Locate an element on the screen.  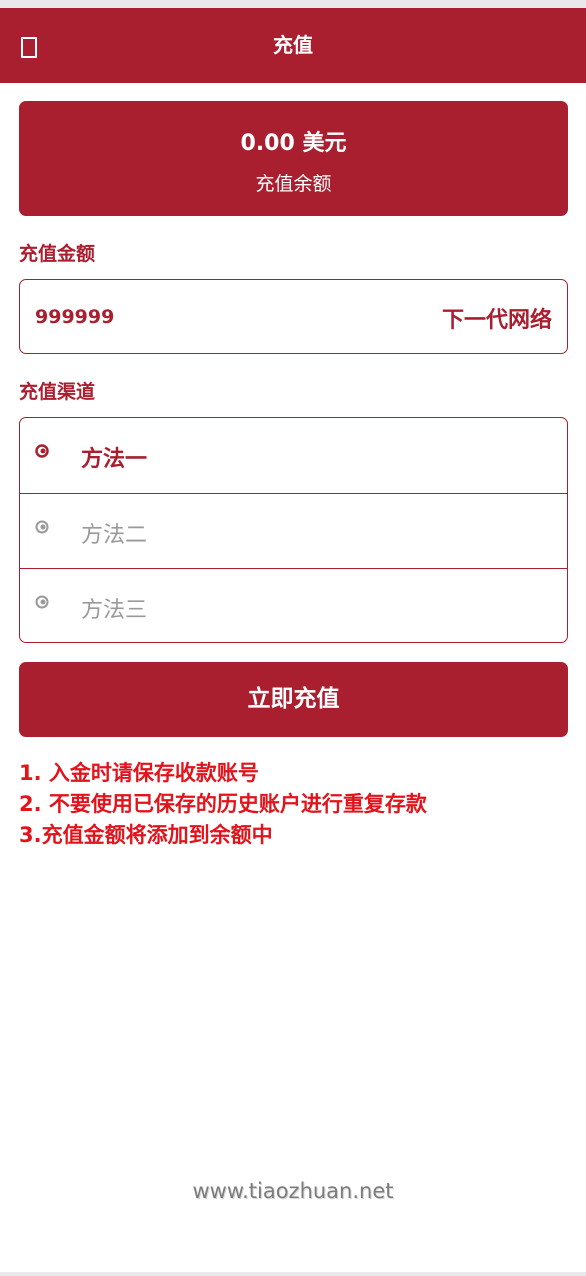
notice-item: 3.充值金额将添加到余额中 is located at coordinates (146, 835).